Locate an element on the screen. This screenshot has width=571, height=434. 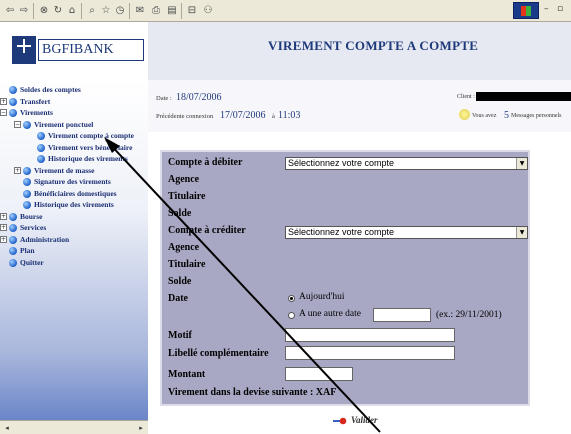
history-icon: ◷ is located at coordinates (120, 11).